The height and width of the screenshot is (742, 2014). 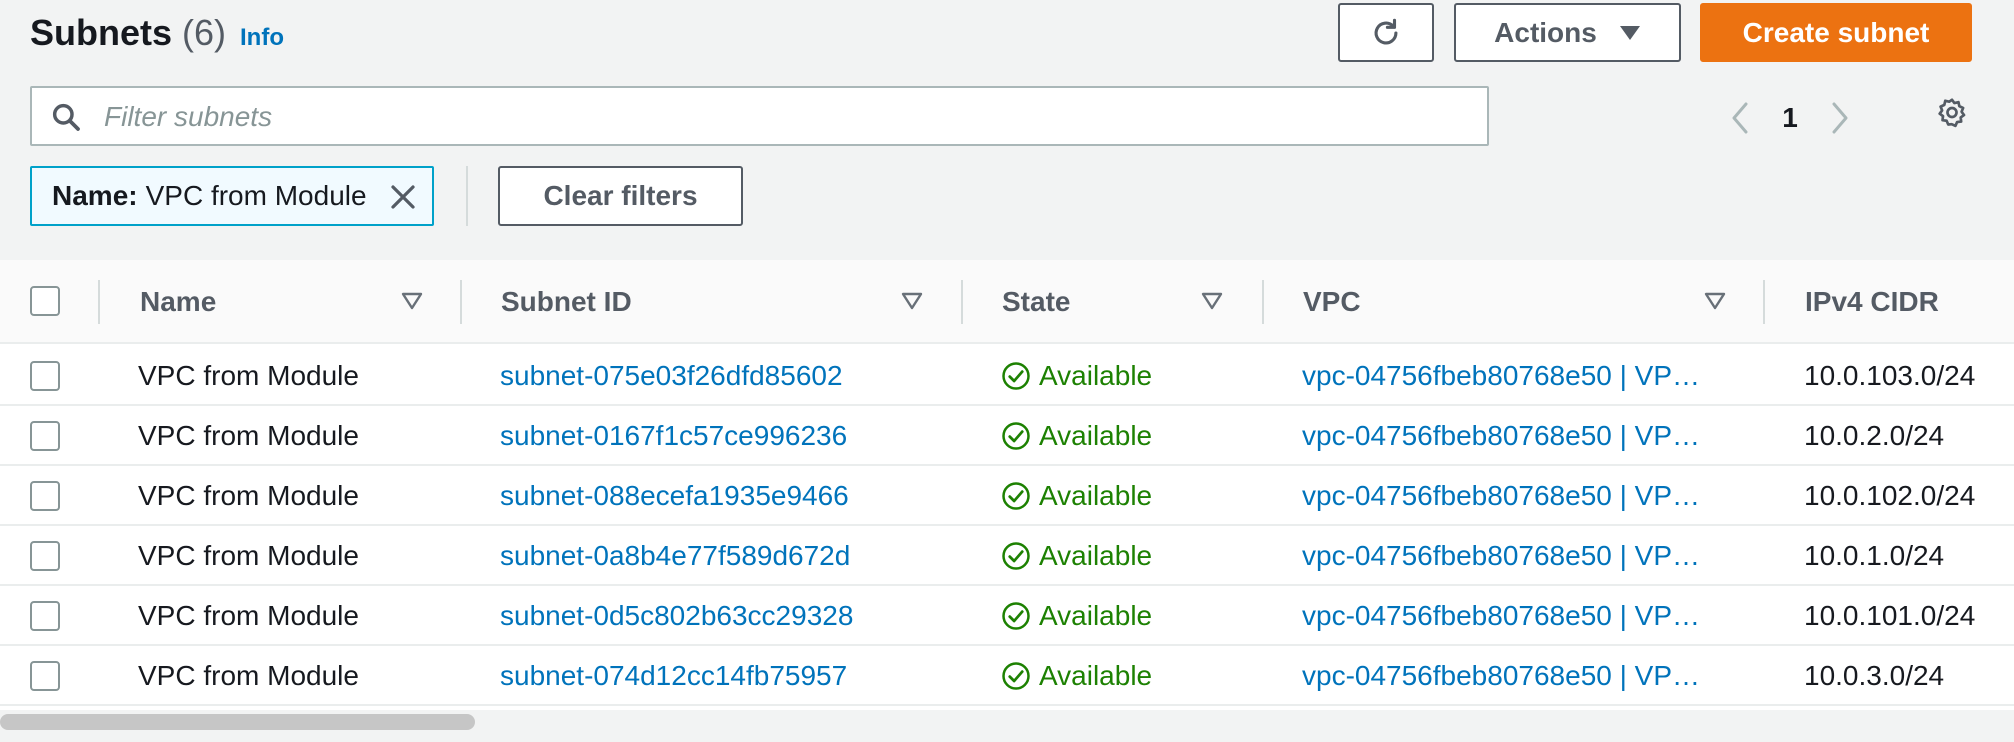 What do you see at coordinates (45, 301) in the screenshot?
I see `select-all-checkbox` at bounding box center [45, 301].